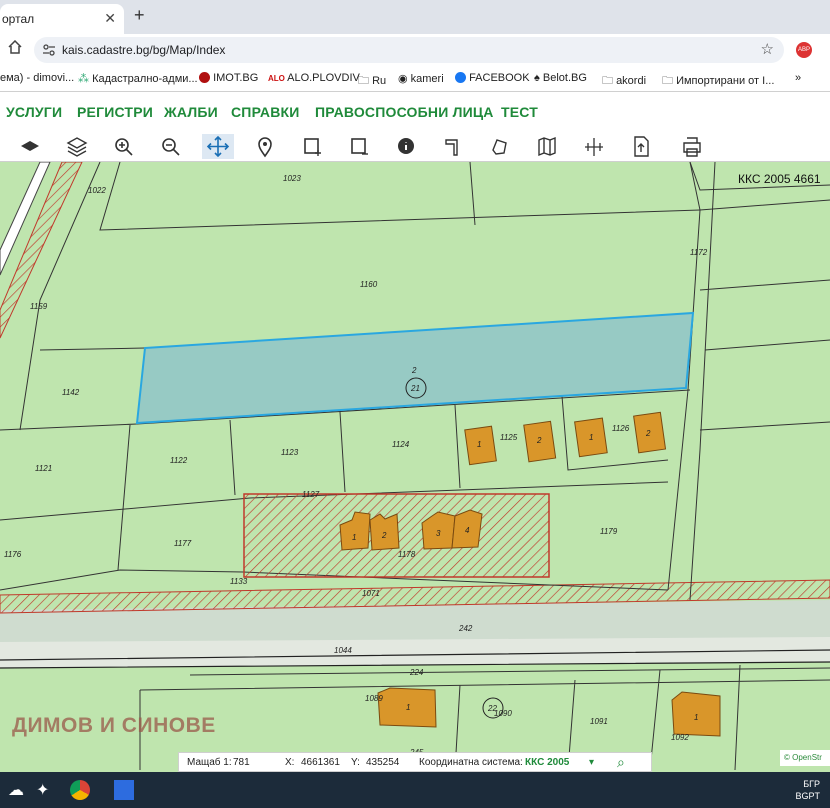  I want to click on bookmark-favicon-icon: ⁂, so click(85, 79).